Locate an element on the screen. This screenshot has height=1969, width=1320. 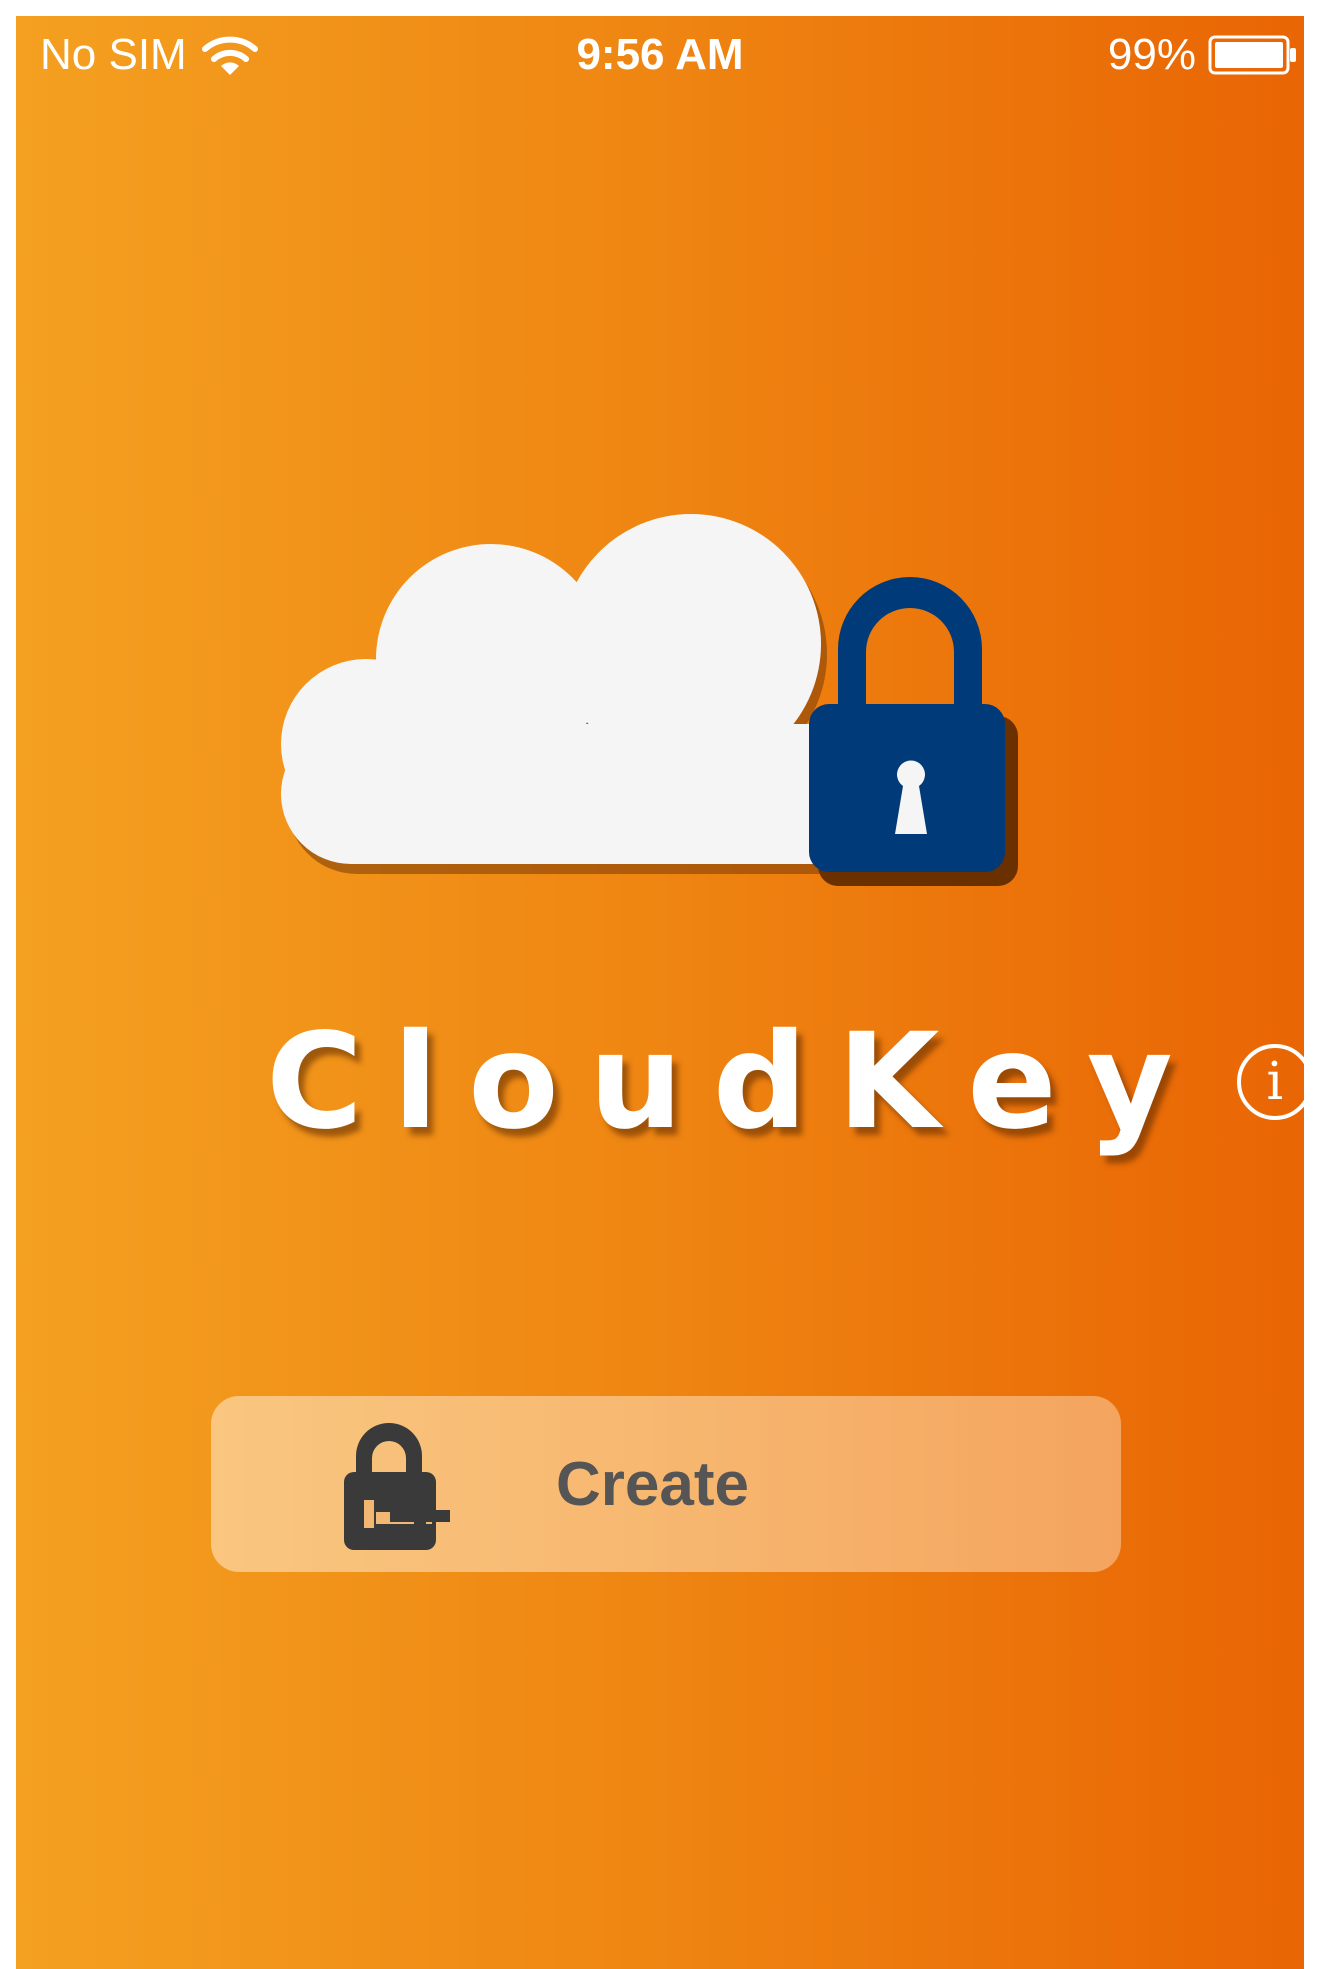
battery-percent: 99% is located at coordinates (1151, 54).